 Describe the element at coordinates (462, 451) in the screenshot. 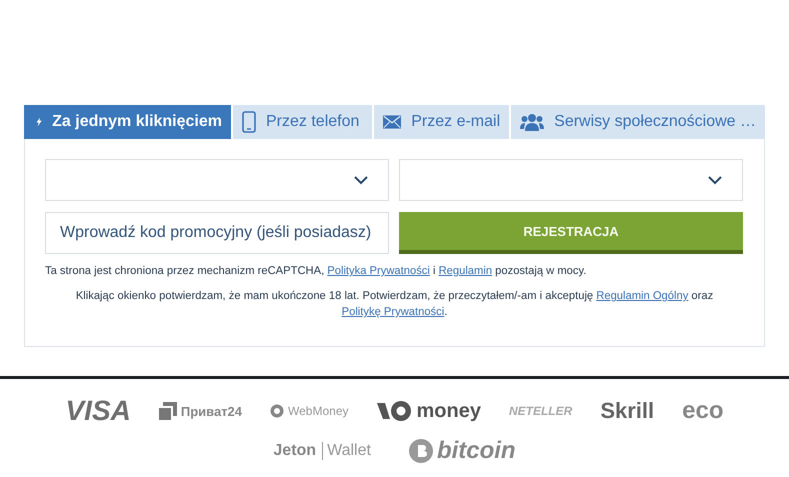

I see `bitcoin-logo: bitcoin` at that location.